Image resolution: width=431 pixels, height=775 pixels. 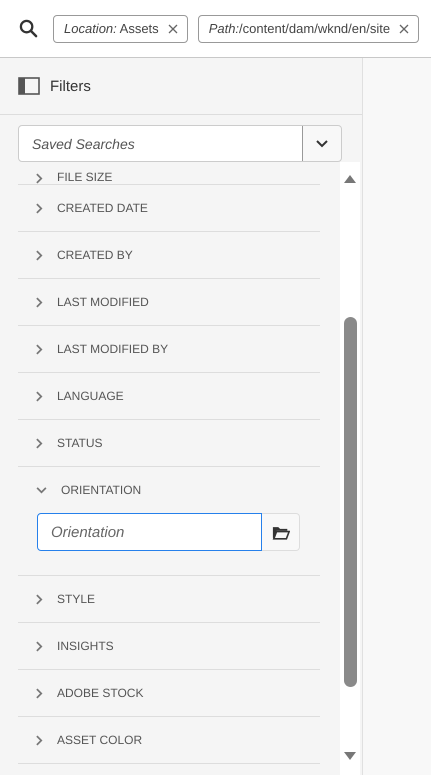 I want to click on filter-section-header: LAST MODIFIED BY, so click(x=169, y=349).